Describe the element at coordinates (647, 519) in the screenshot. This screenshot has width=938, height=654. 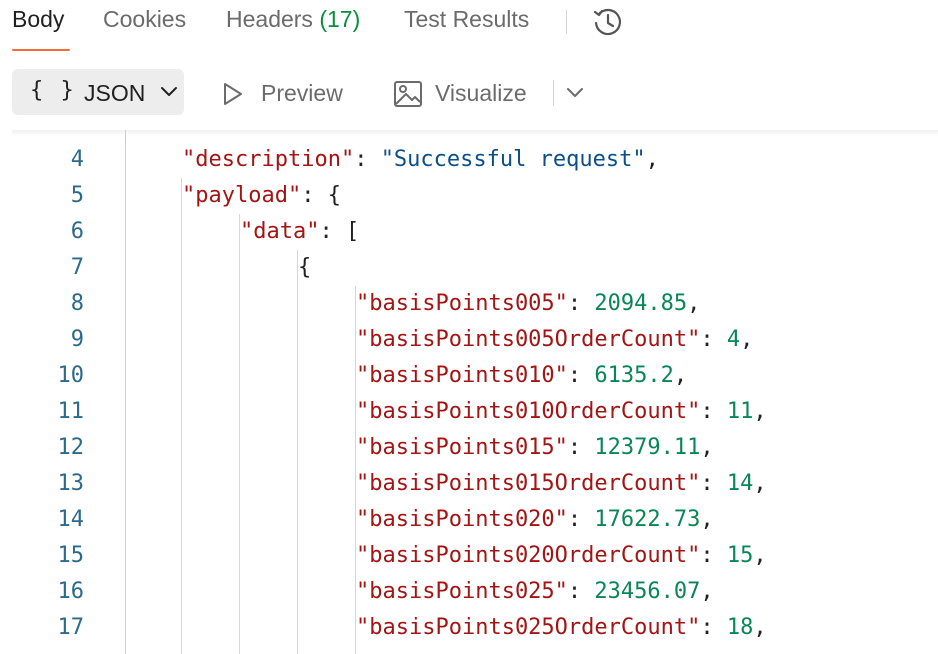
I see `json-value: 17622.73` at that location.